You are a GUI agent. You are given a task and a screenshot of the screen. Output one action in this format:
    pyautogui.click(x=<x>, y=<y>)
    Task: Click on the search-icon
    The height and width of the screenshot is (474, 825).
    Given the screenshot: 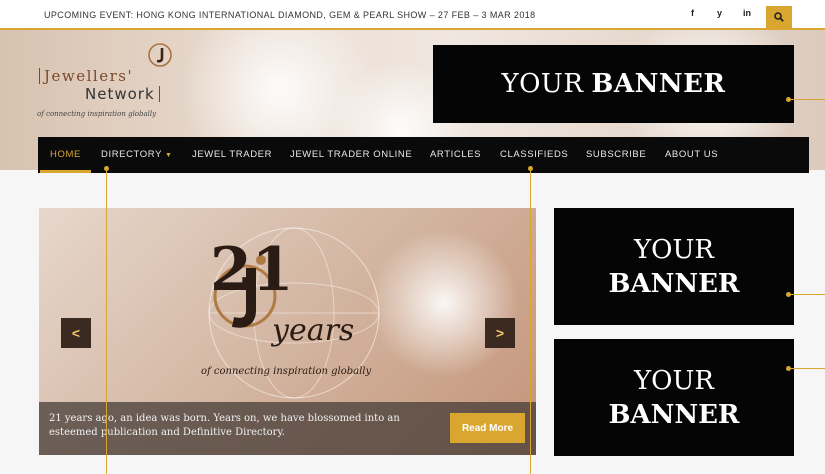 What is the action you would take?
    pyautogui.click(x=779, y=17)
    